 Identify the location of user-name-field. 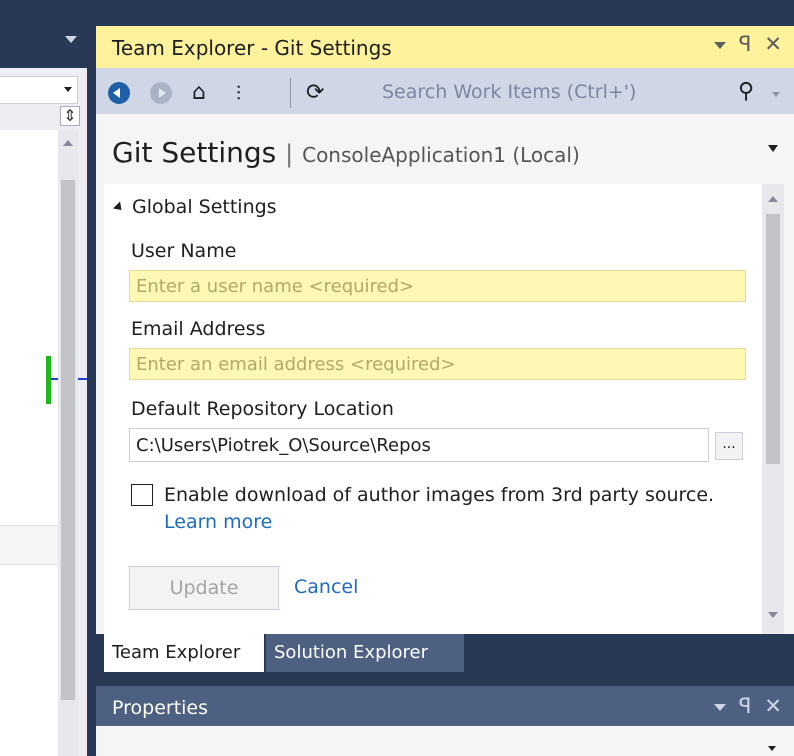
(437, 286).